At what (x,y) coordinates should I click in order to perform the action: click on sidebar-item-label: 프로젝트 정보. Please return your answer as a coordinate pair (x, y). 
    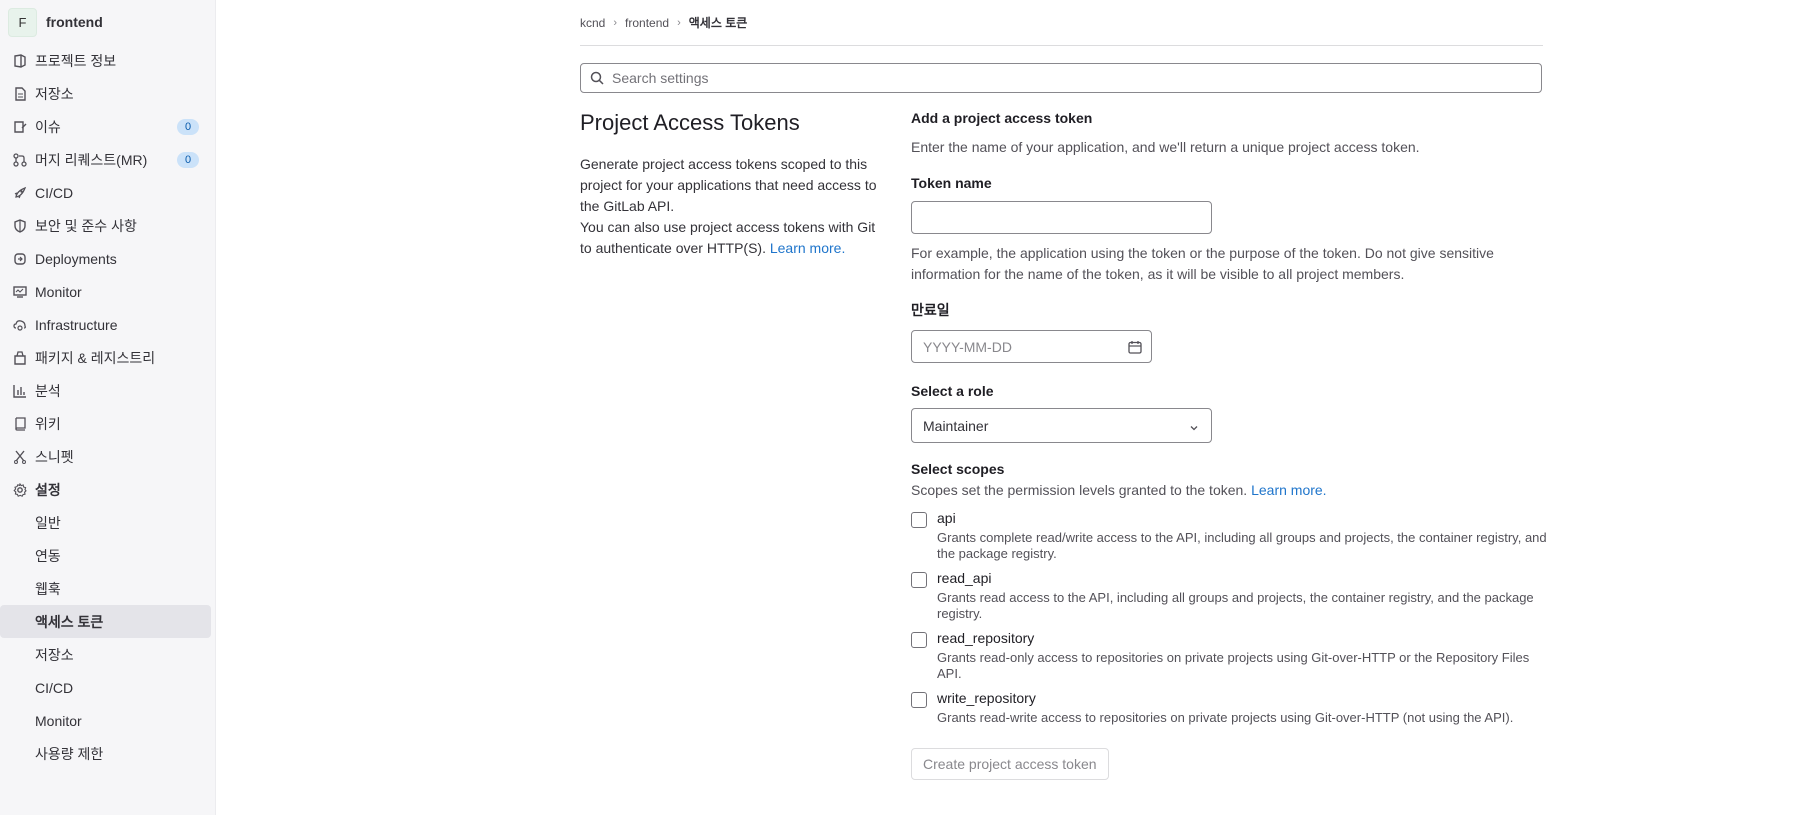
    Looking at the image, I should click on (76, 60).